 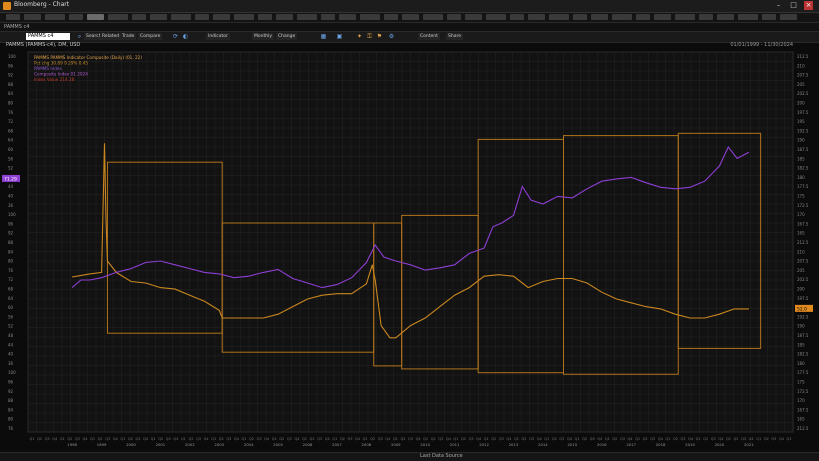 I want to click on x-axis-year: 2001, so click(x=161, y=444).